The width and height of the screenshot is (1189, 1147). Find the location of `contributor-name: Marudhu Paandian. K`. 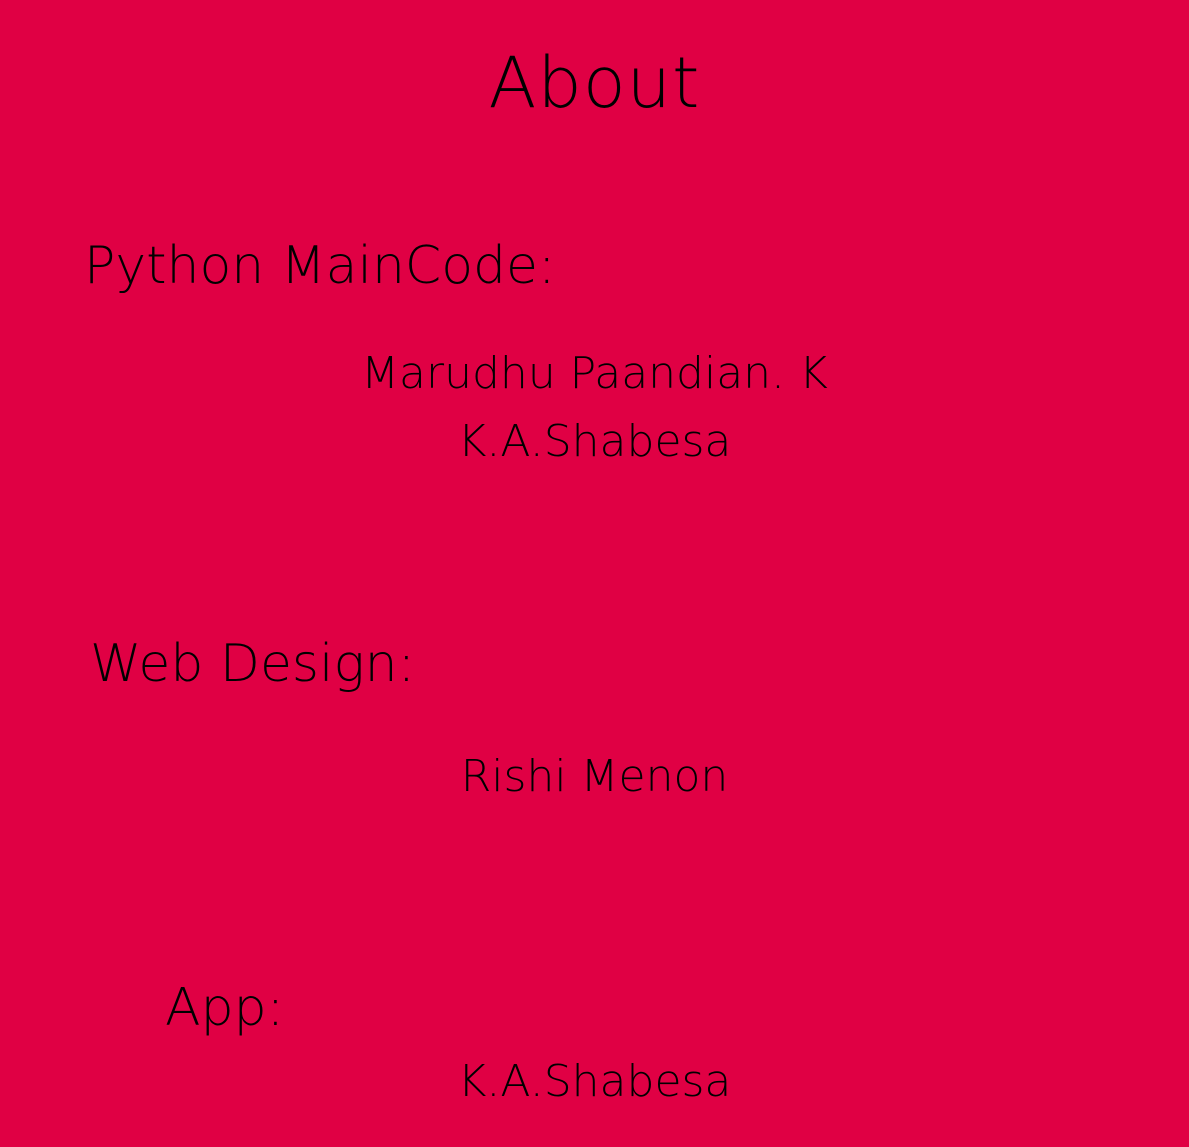

contributor-name: Marudhu Paandian. K is located at coordinates (594, 373).